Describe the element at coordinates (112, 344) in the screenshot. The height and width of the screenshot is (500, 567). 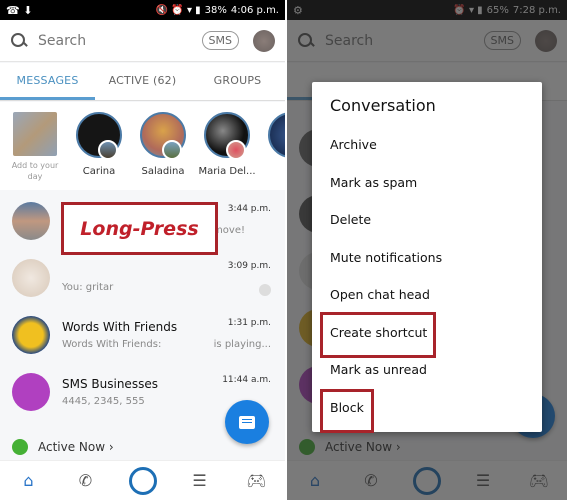
I see `message-preview: Words With Friends:` at that location.